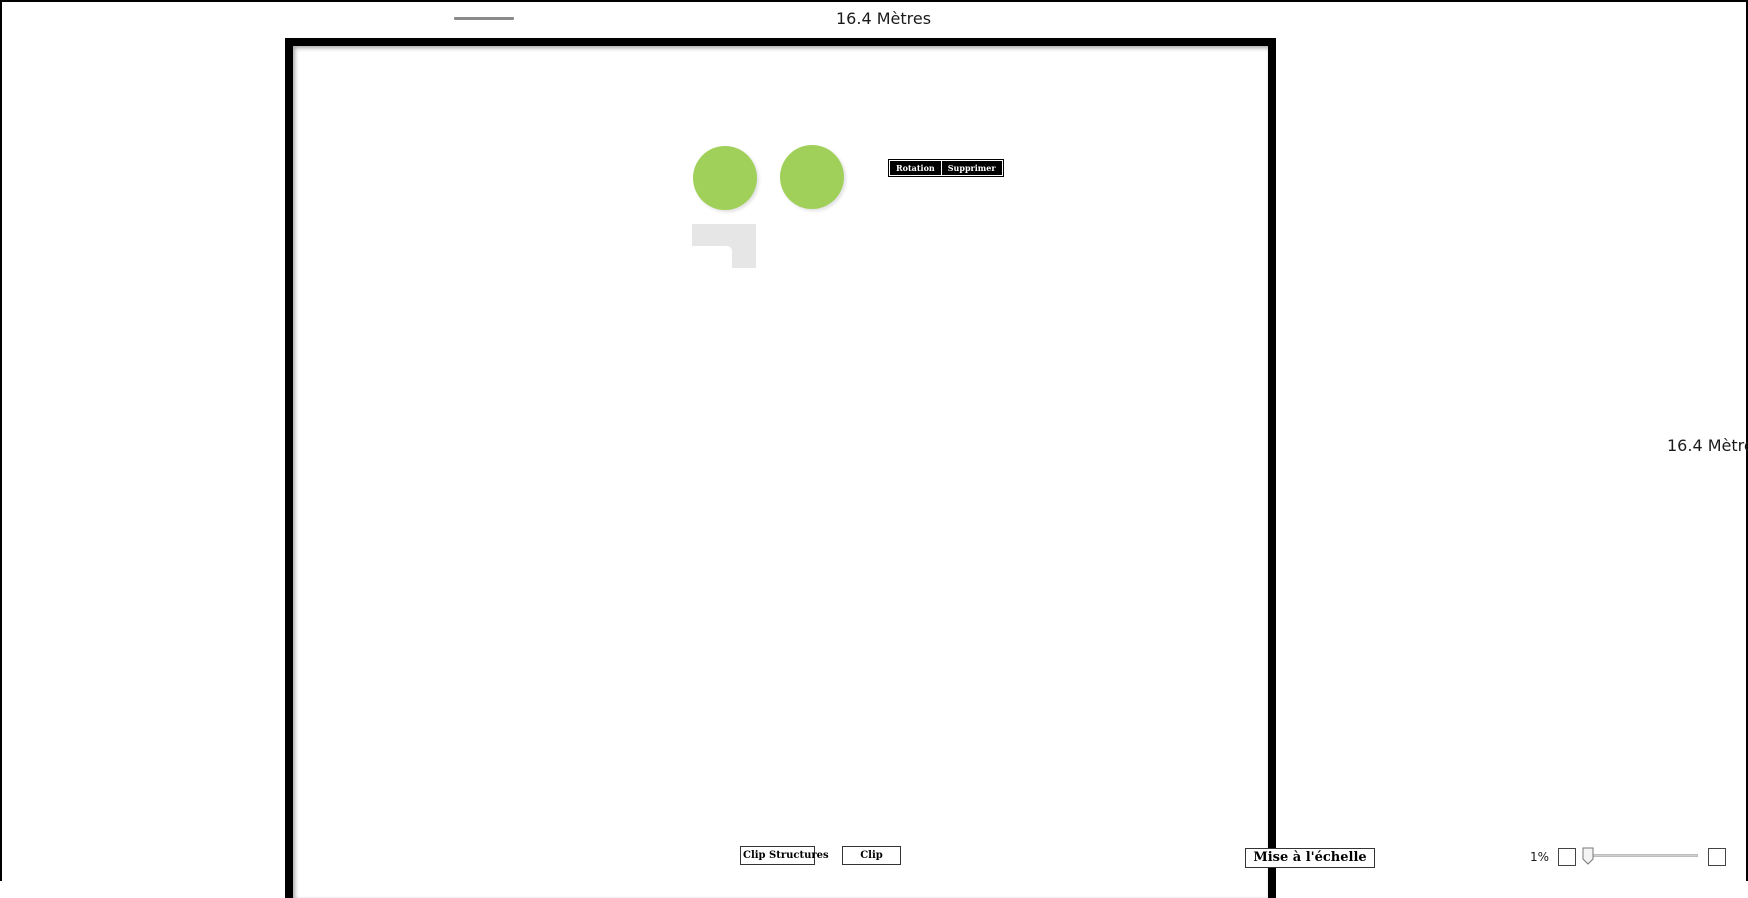 This screenshot has height=898, width=1748. What do you see at coordinates (884, 18) in the screenshot?
I see `top-dimension-label: 16.4 Mètres` at bounding box center [884, 18].